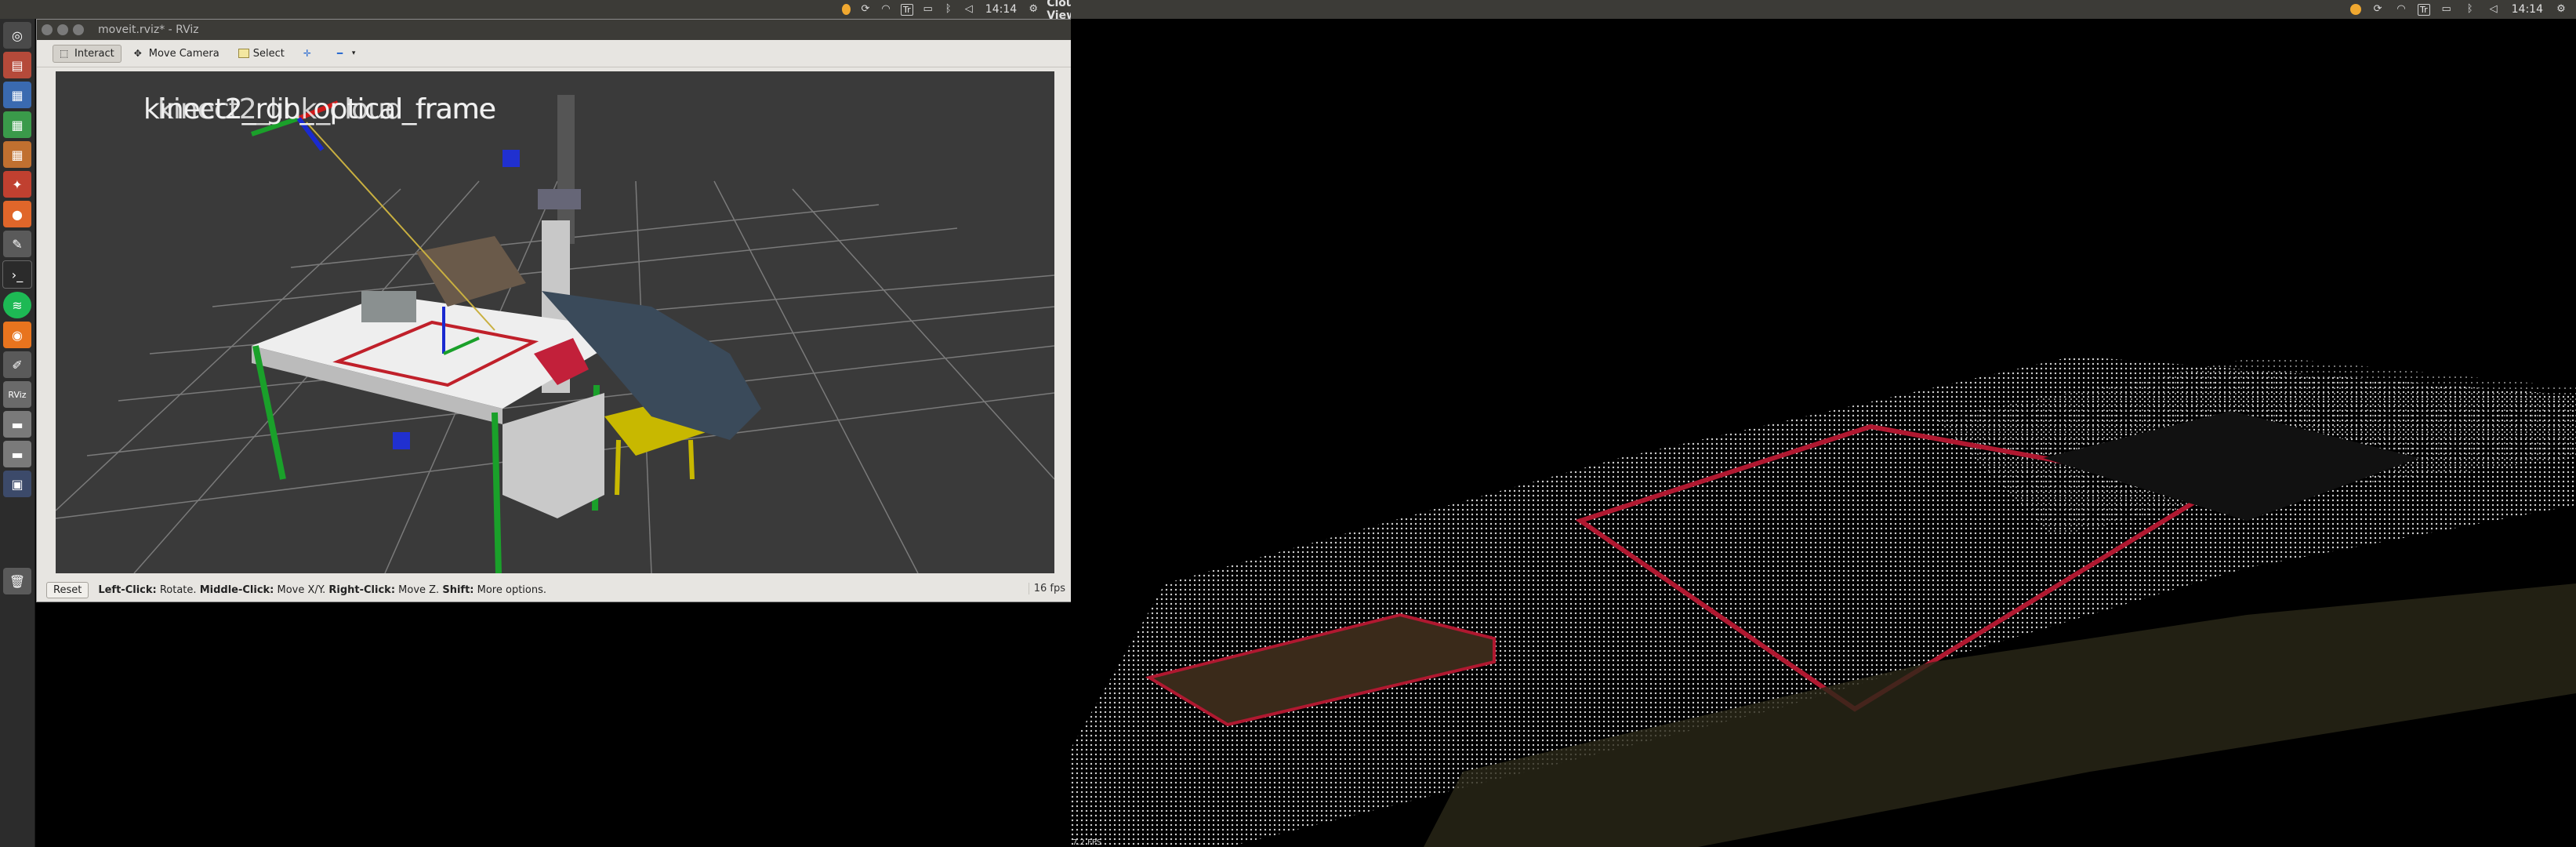 This screenshot has width=2576, height=847. What do you see at coordinates (554, 455) in the screenshot?
I see `box-obstacle` at bounding box center [554, 455].